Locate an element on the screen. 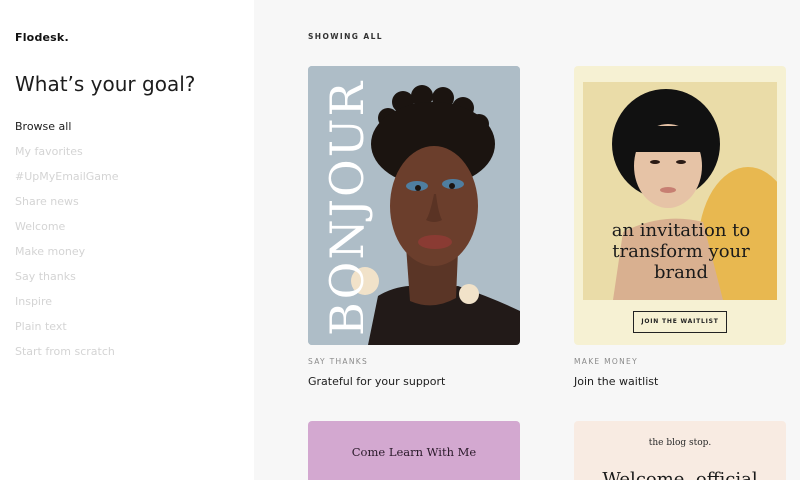  learn-headline: Come Learn With Me is located at coordinates (414, 452).